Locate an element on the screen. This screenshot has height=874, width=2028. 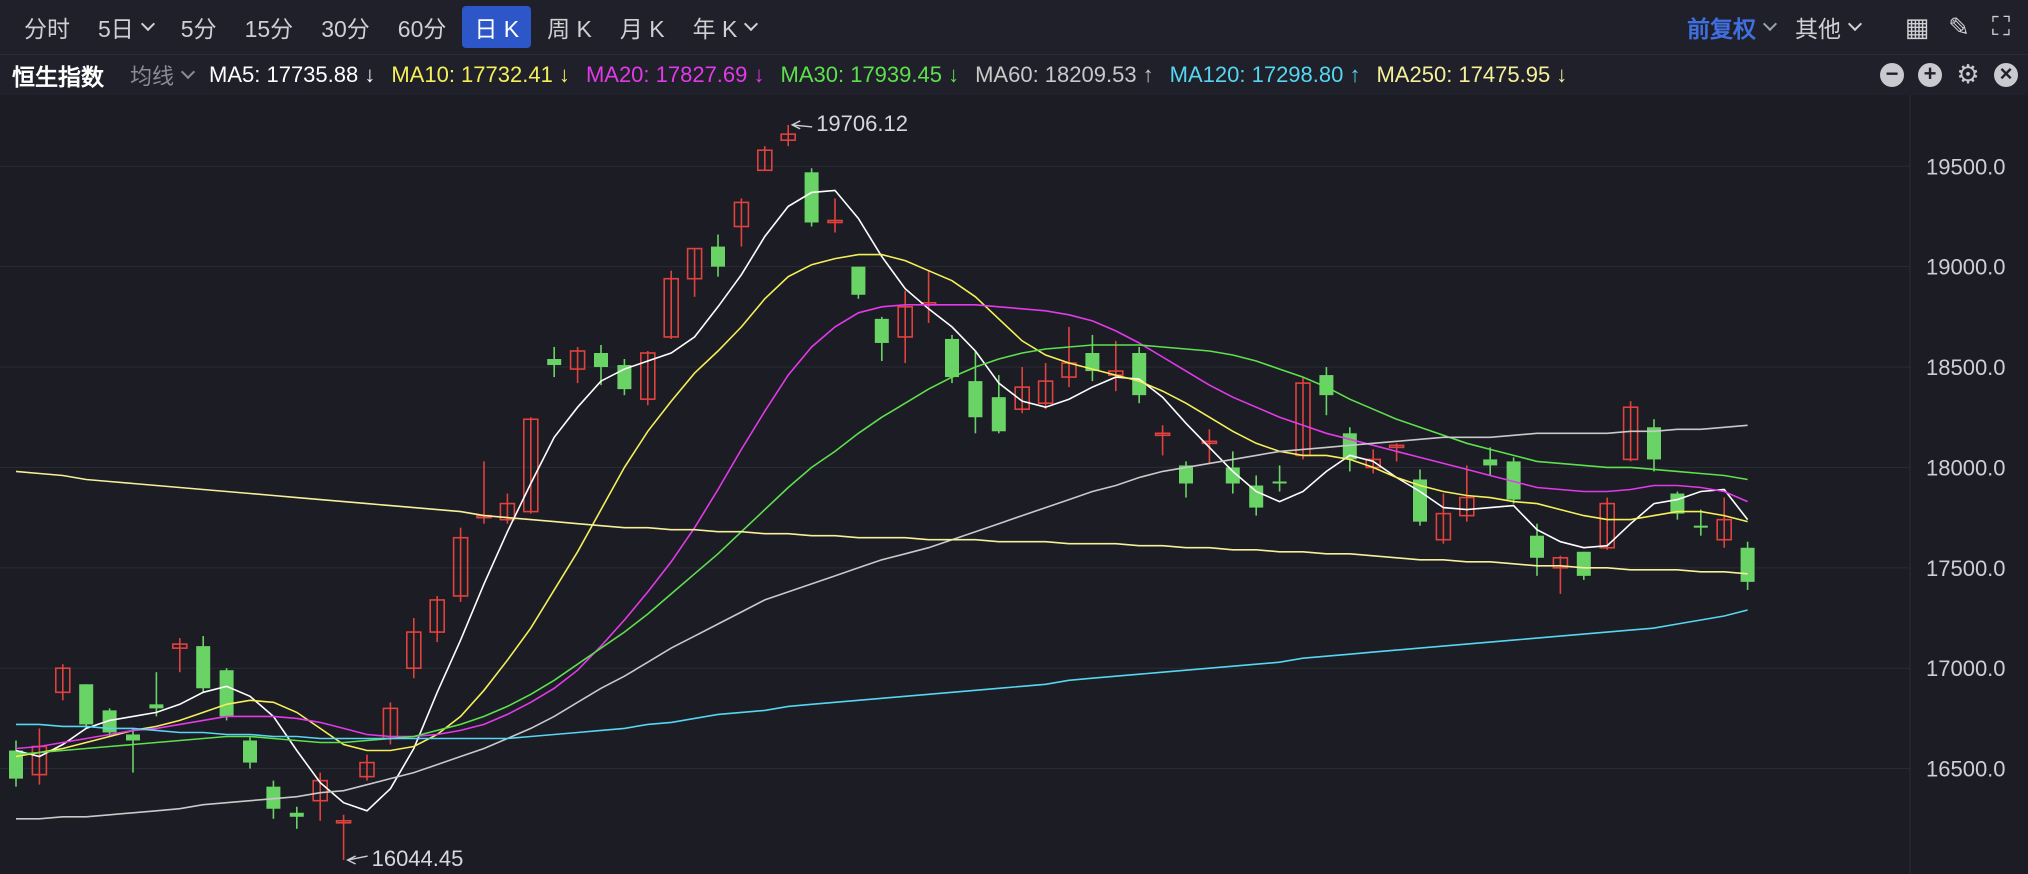
y-tick-label: 18500.0 is located at coordinates (1966, 367).